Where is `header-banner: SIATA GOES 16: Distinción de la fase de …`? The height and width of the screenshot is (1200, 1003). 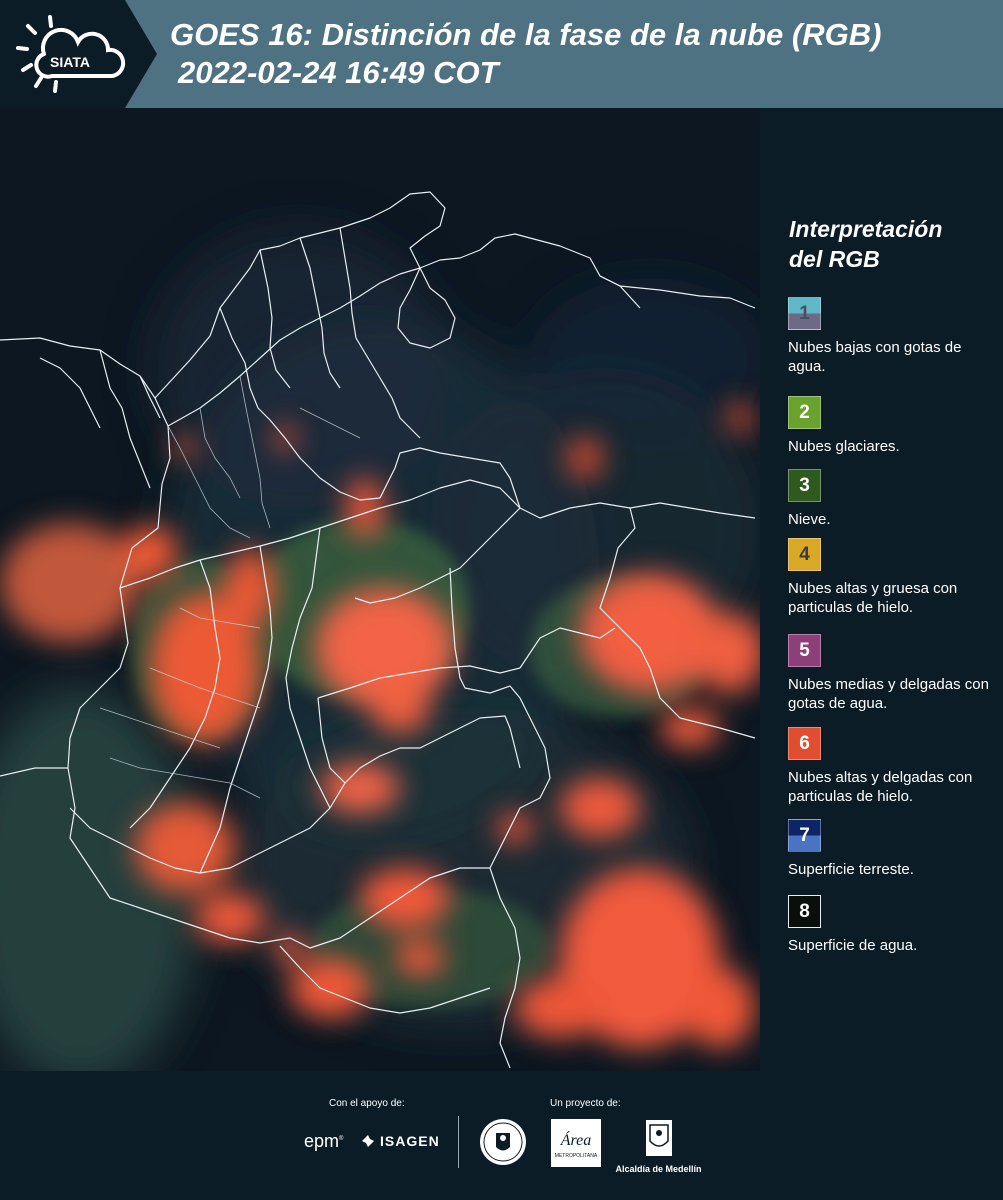 header-banner: SIATA GOES 16: Distinción de la fase de … is located at coordinates (501, 54).